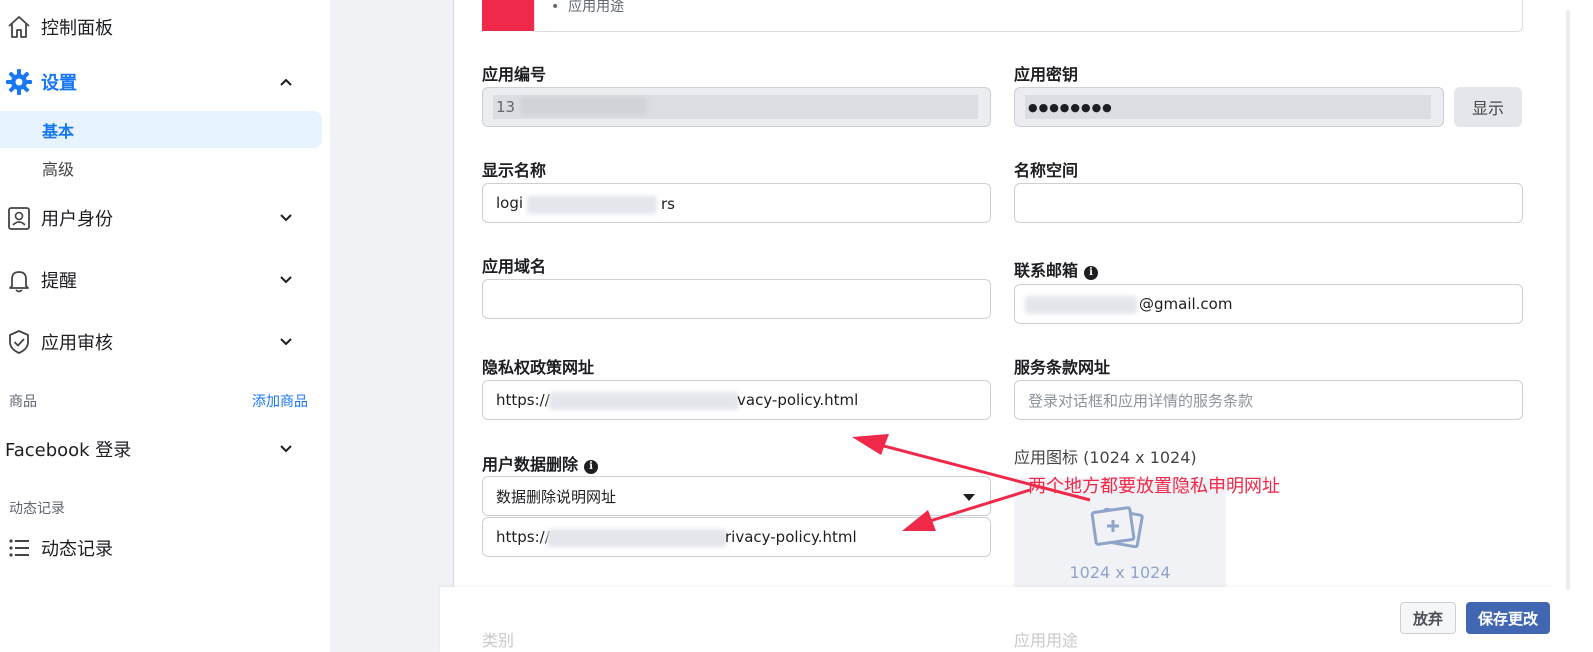  What do you see at coordinates (498, 640) in the screenshot?
I see `category-label: 类别` at bounding box center [498, 640].